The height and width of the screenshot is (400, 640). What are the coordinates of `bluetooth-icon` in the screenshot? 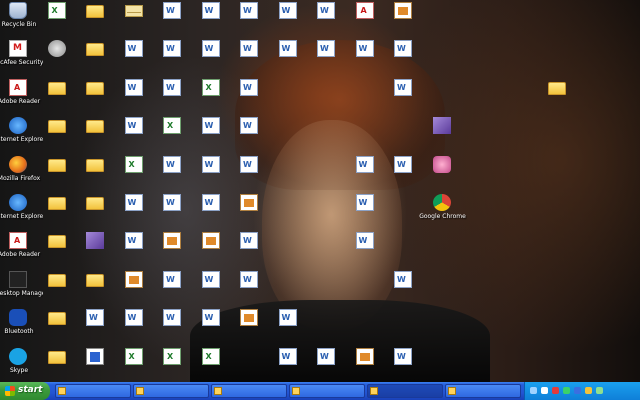 It's located at (18, 318).